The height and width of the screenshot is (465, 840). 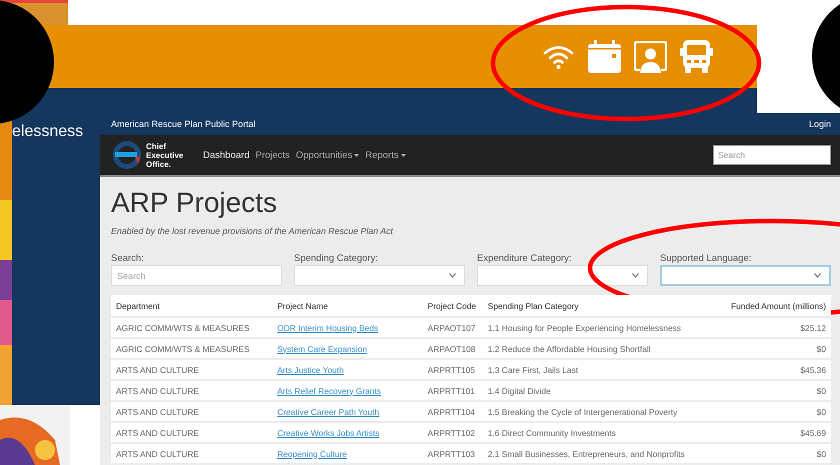 I want to click on column-header: Project Name, so click(x=347, y=306).